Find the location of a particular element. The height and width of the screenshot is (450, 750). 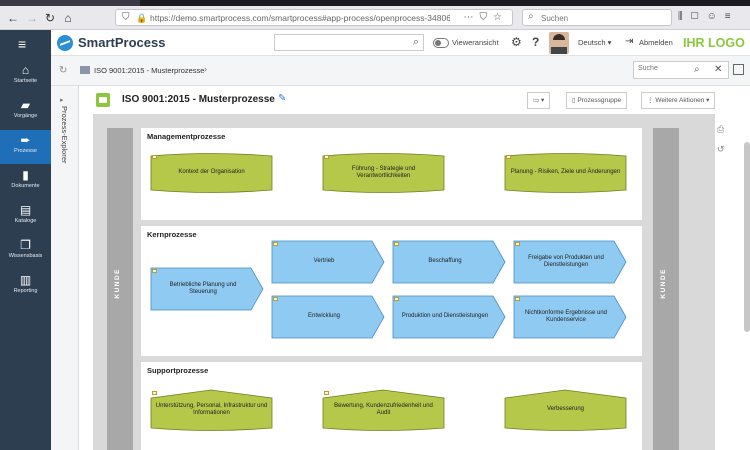

home-browser-icon: ⌂ is located at coordinates (68, 18).